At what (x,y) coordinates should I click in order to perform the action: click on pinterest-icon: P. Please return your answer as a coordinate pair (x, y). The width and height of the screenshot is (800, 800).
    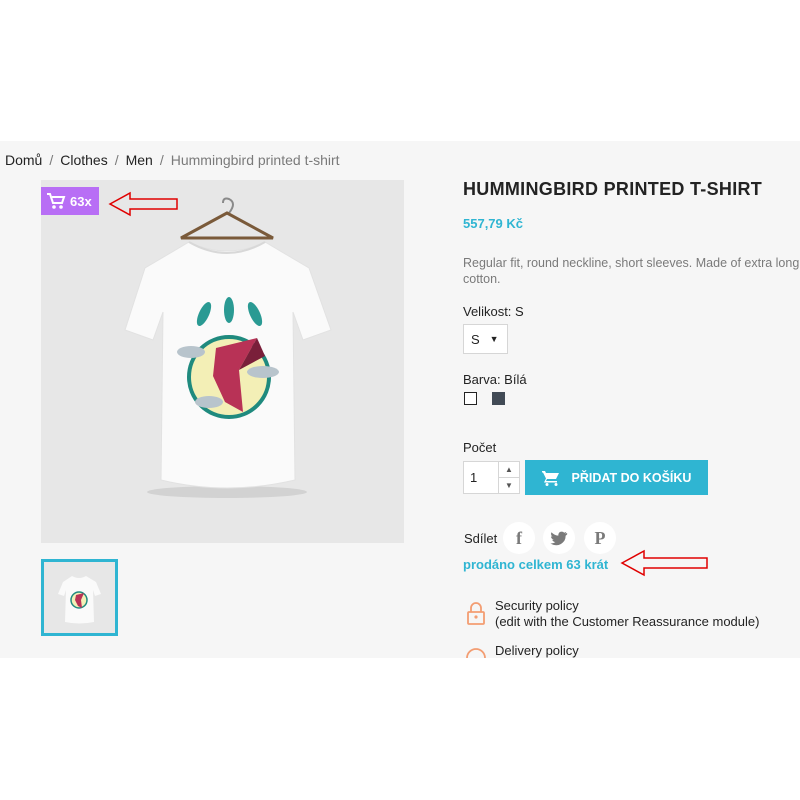
    Looking at the image, I should click on (600, 537).